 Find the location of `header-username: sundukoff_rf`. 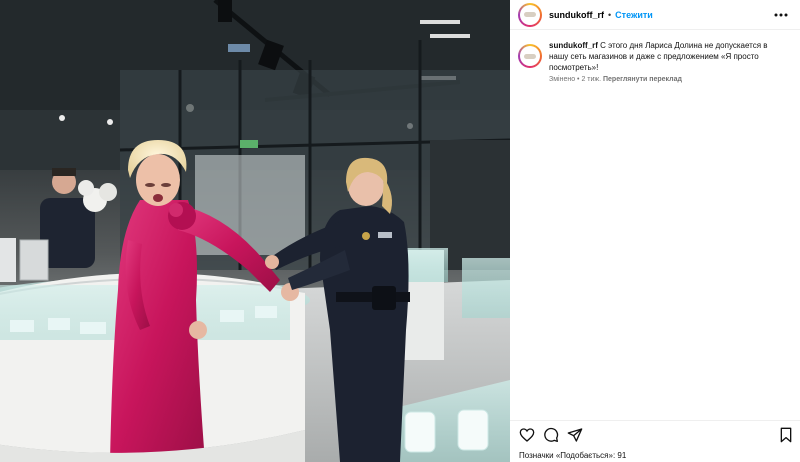

header-username: sundukoff_rf is located at coordinates (576, 15).